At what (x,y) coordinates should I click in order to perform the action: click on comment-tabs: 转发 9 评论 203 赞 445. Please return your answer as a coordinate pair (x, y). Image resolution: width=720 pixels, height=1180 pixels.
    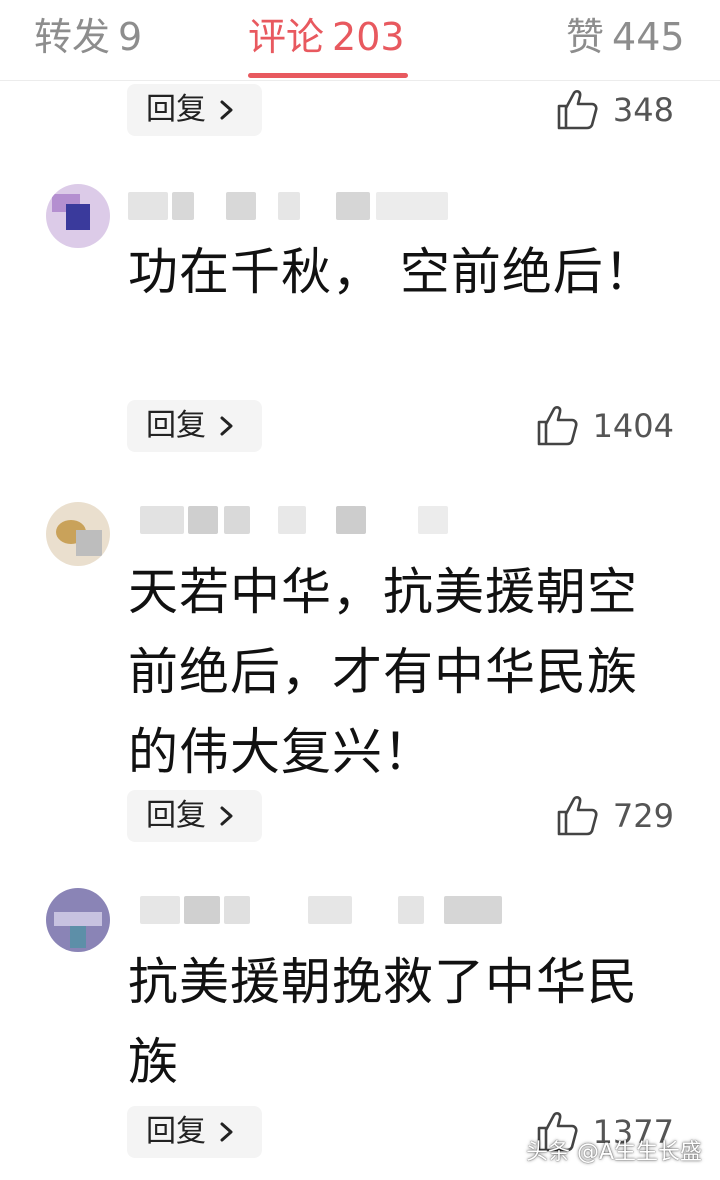
    Looking at the image, I should click on (360, 40).